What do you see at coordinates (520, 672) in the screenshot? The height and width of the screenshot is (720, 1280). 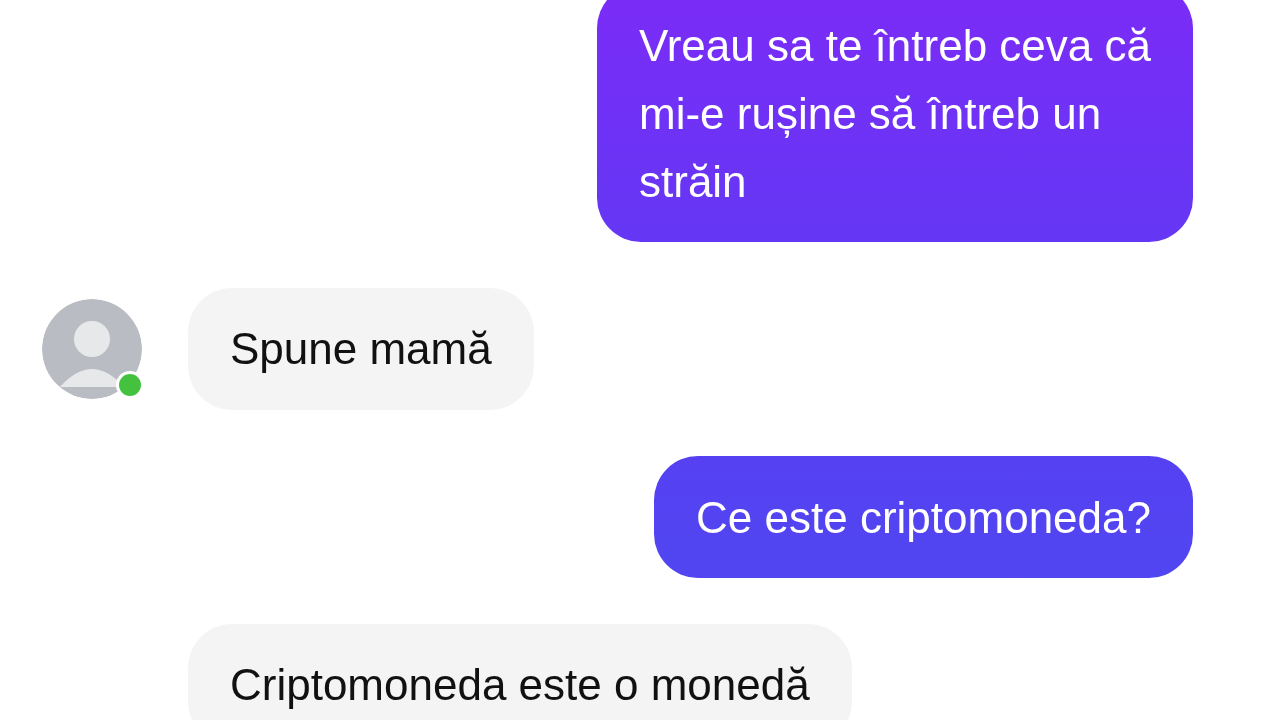 I see `received-message-bubble: Criptomoneda este o monedă` at bounding box center [520, 672].